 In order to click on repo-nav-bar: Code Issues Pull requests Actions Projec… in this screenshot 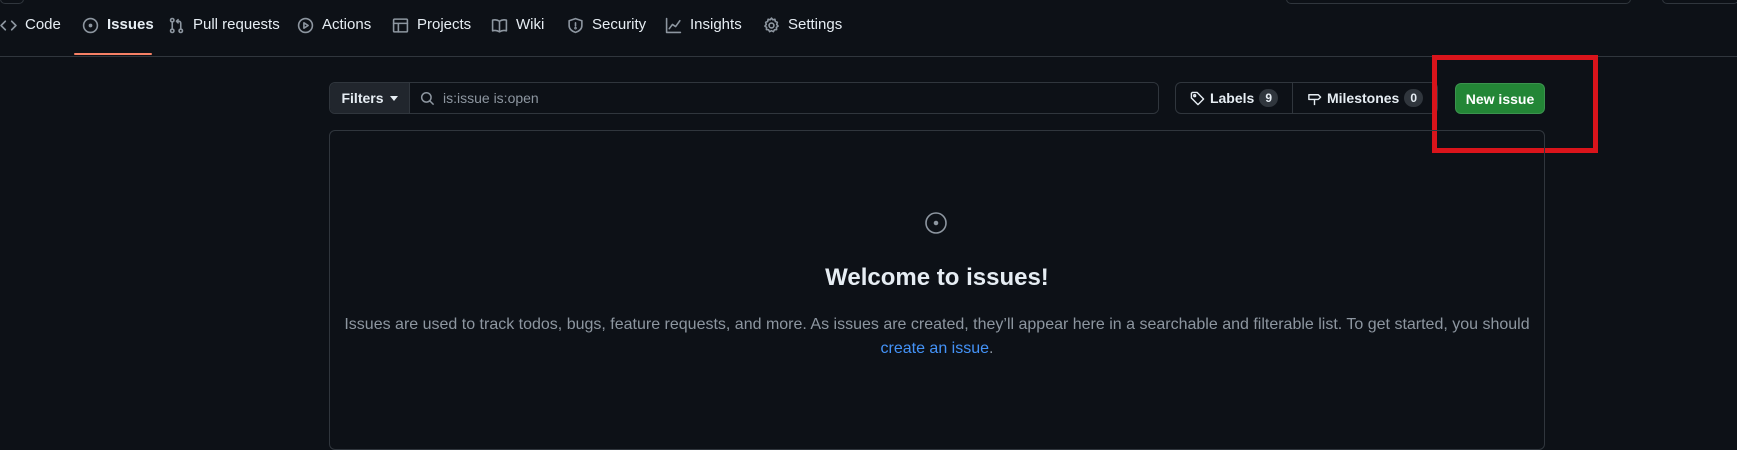, I will do `click(868, 28)`.